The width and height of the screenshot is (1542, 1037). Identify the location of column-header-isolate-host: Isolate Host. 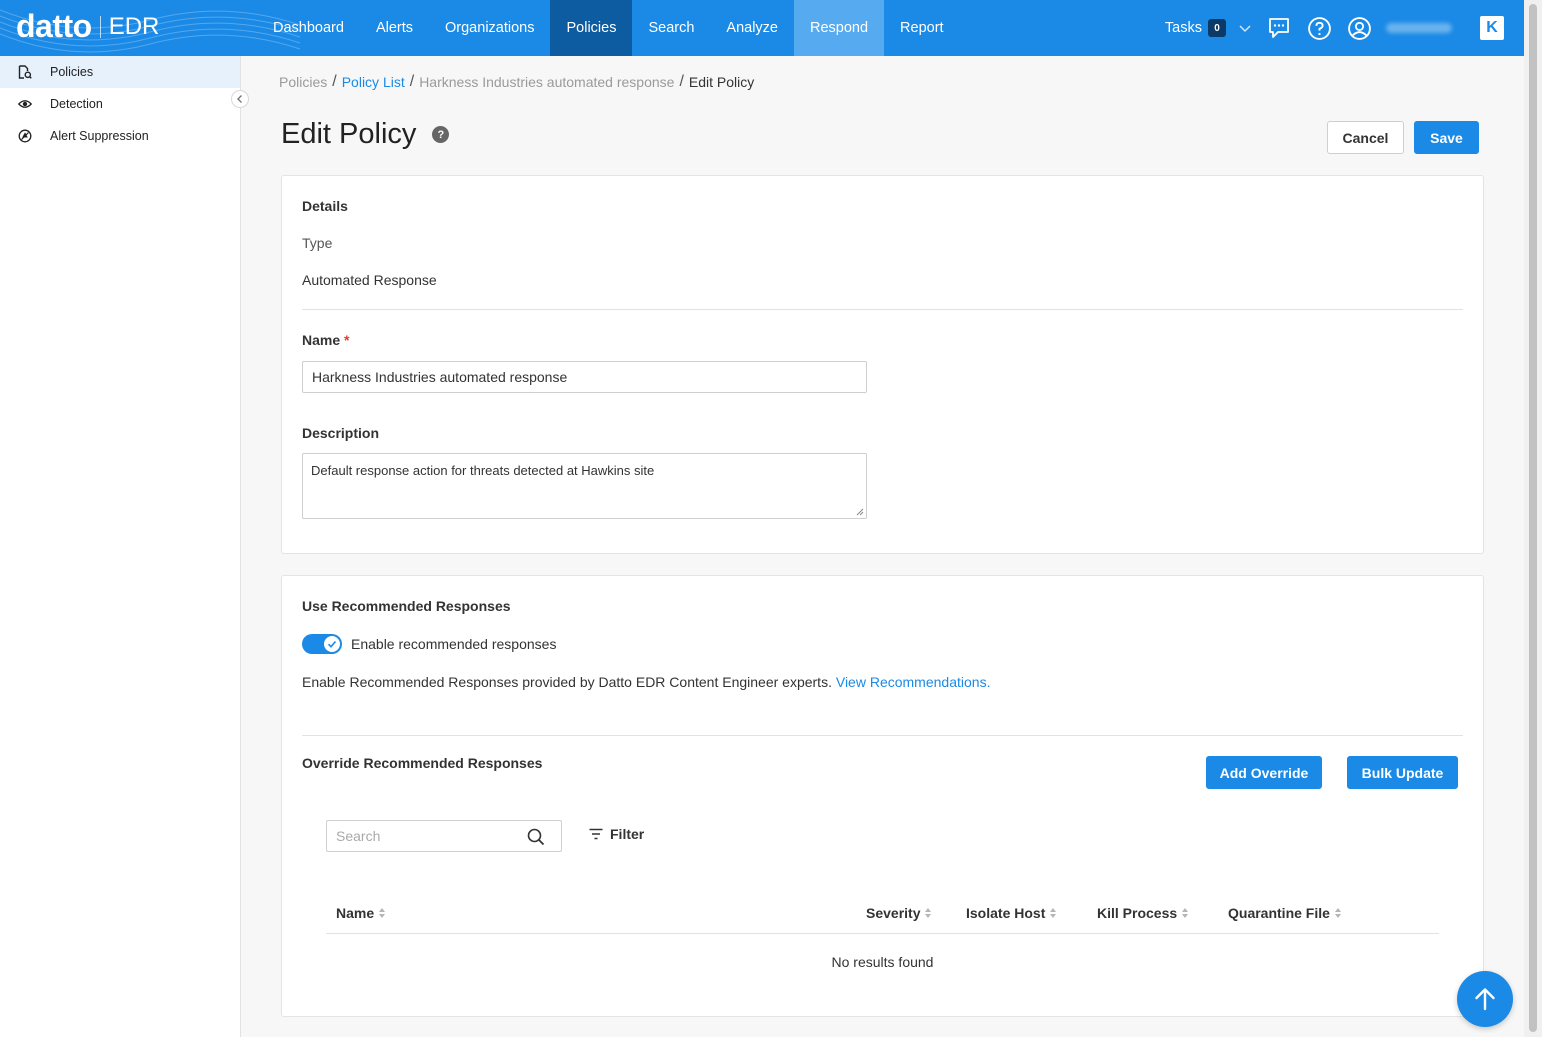
(1011, 913).